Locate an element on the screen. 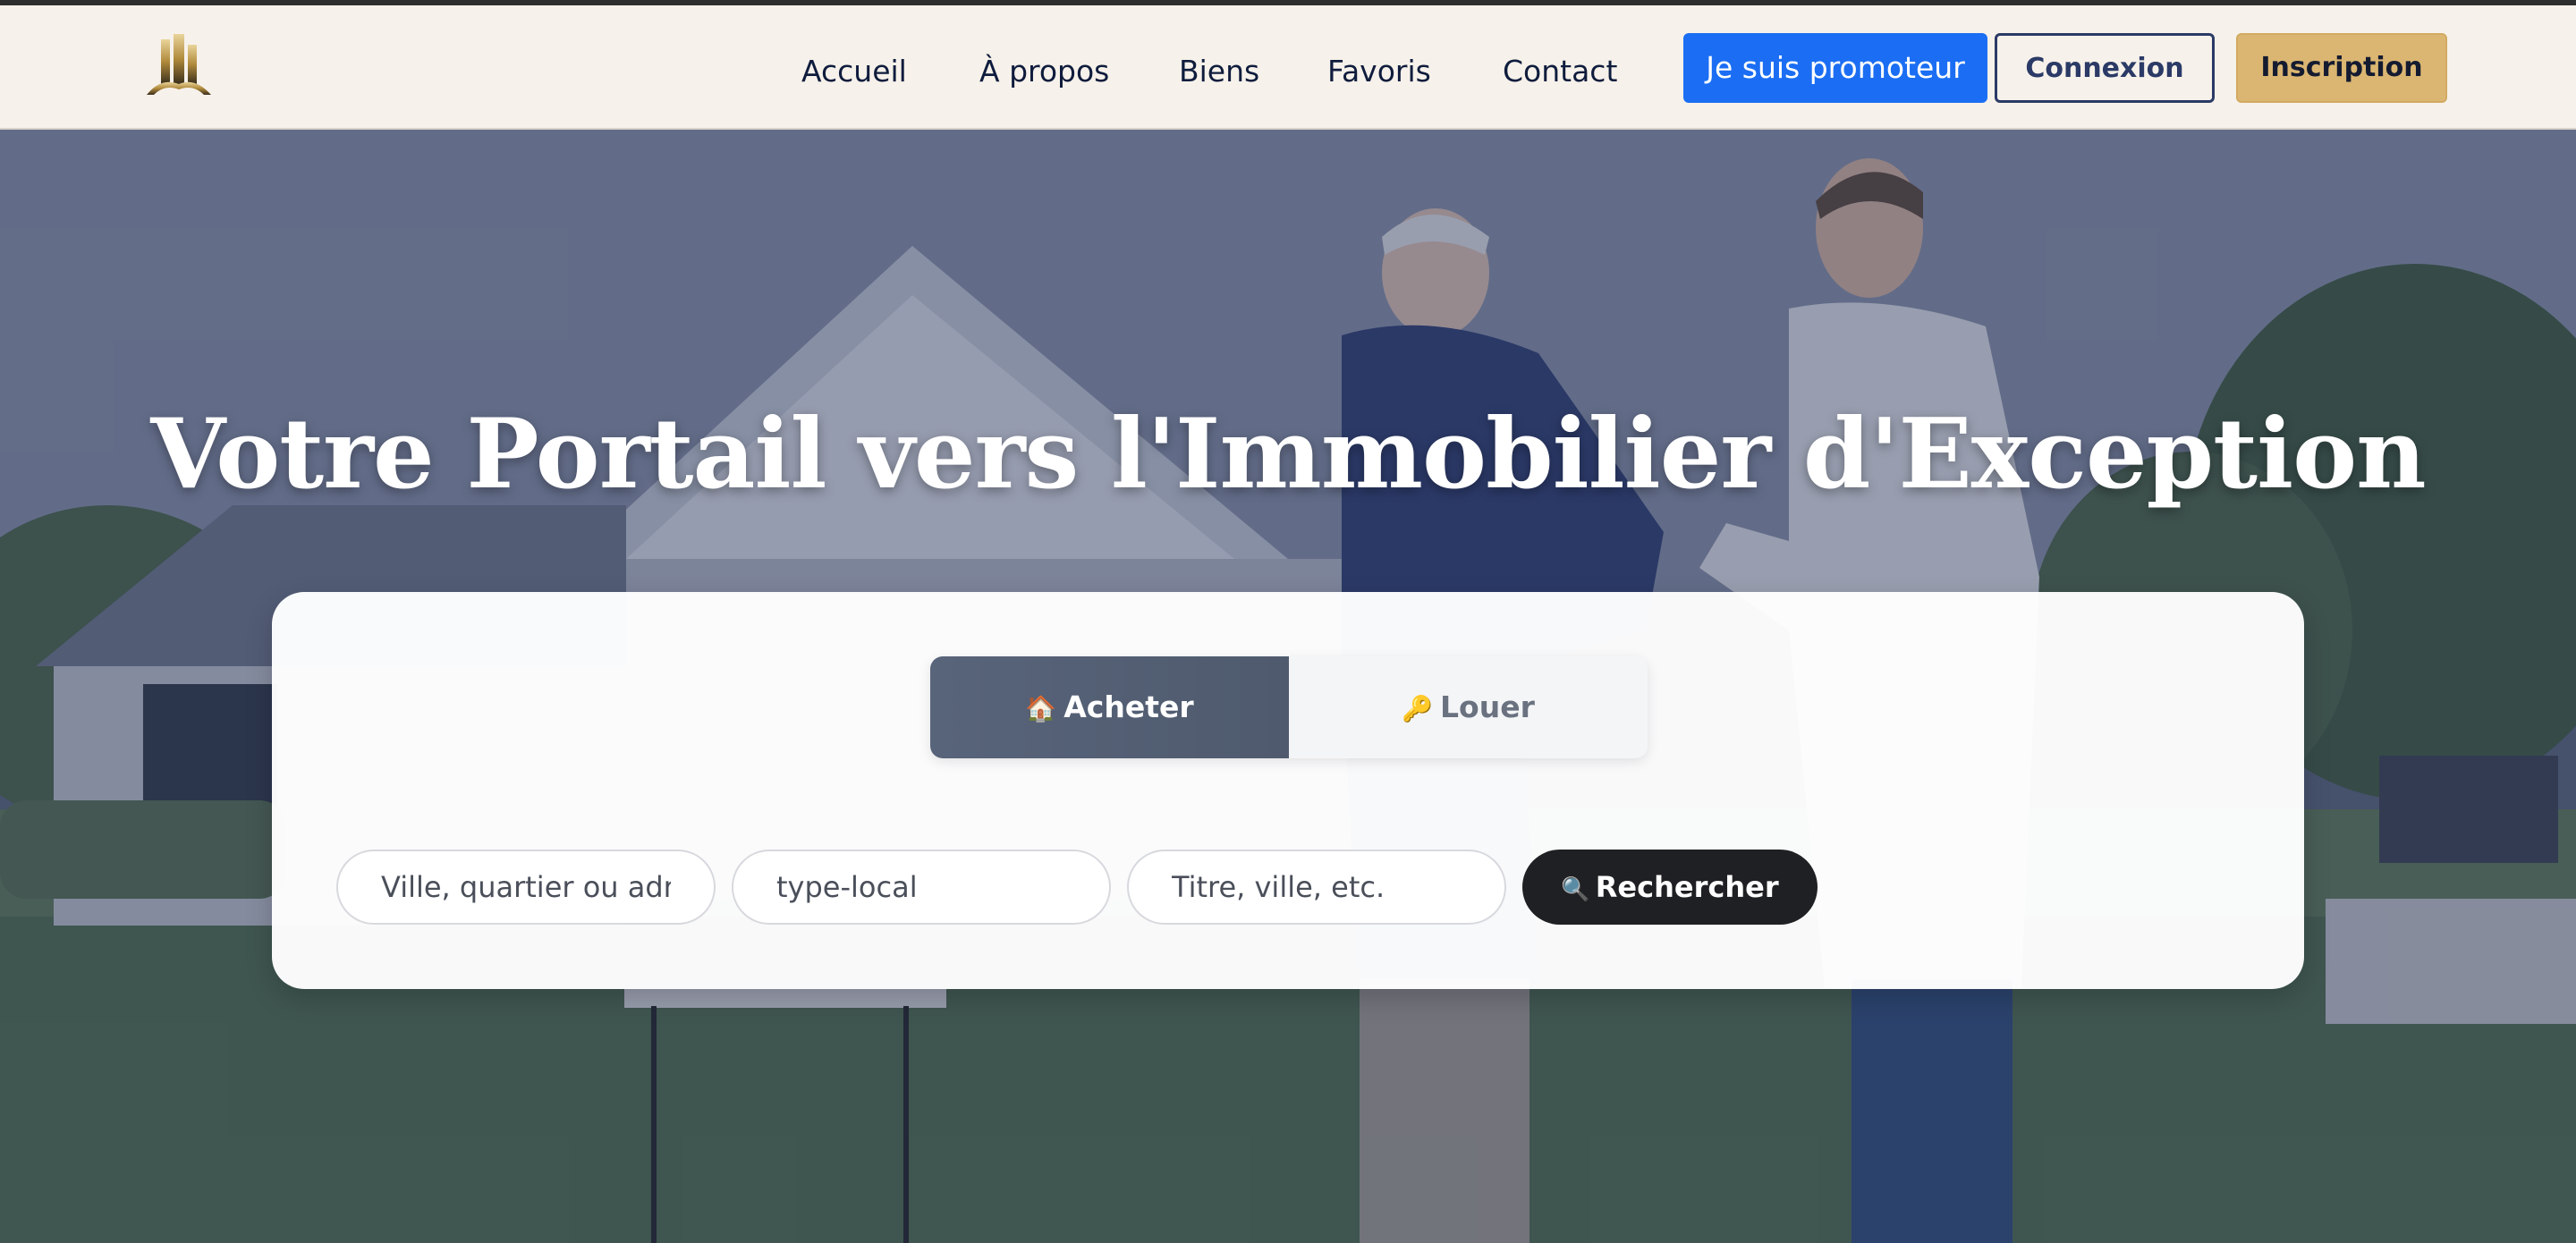 The image size is (2576, 1243). search-button-label: Rechercher is located at coordinates (1687, 887).